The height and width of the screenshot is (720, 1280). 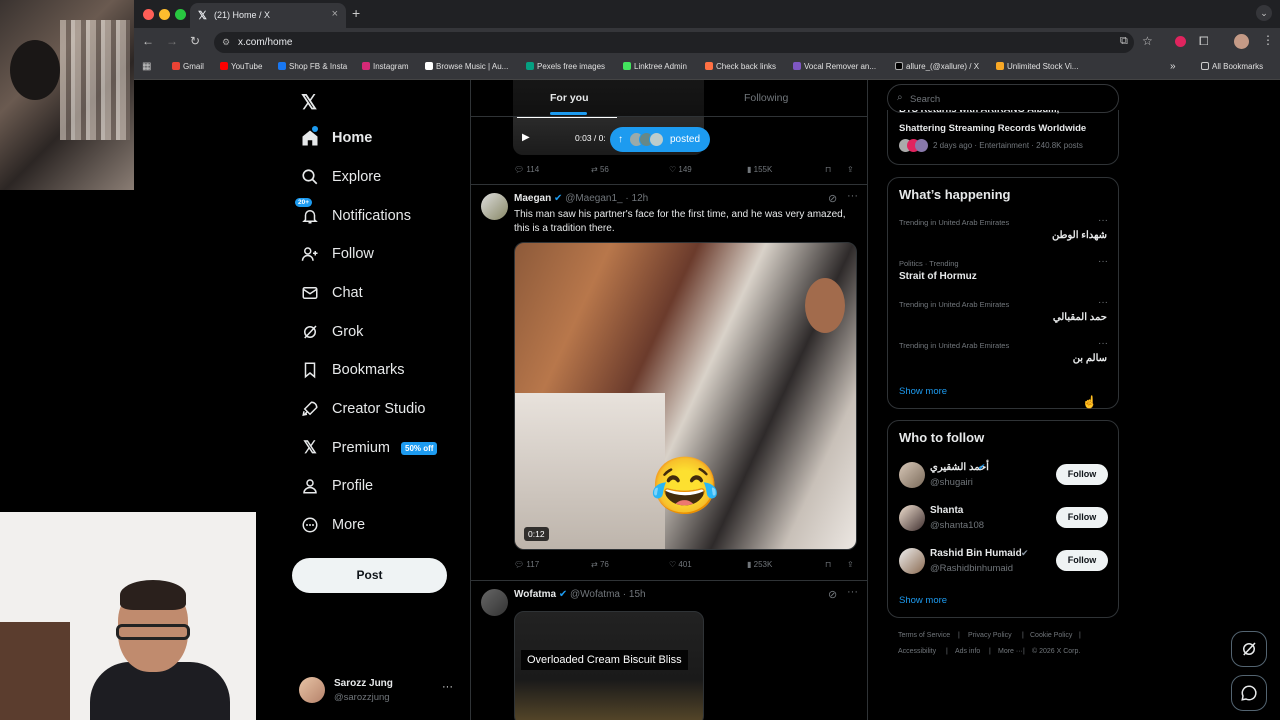 What do you see at coordinates (379, 690) in the screenshot?
I see `account-switcher: Sarozz Jung @sarozzjung ···` at bounding box center [379, 690].